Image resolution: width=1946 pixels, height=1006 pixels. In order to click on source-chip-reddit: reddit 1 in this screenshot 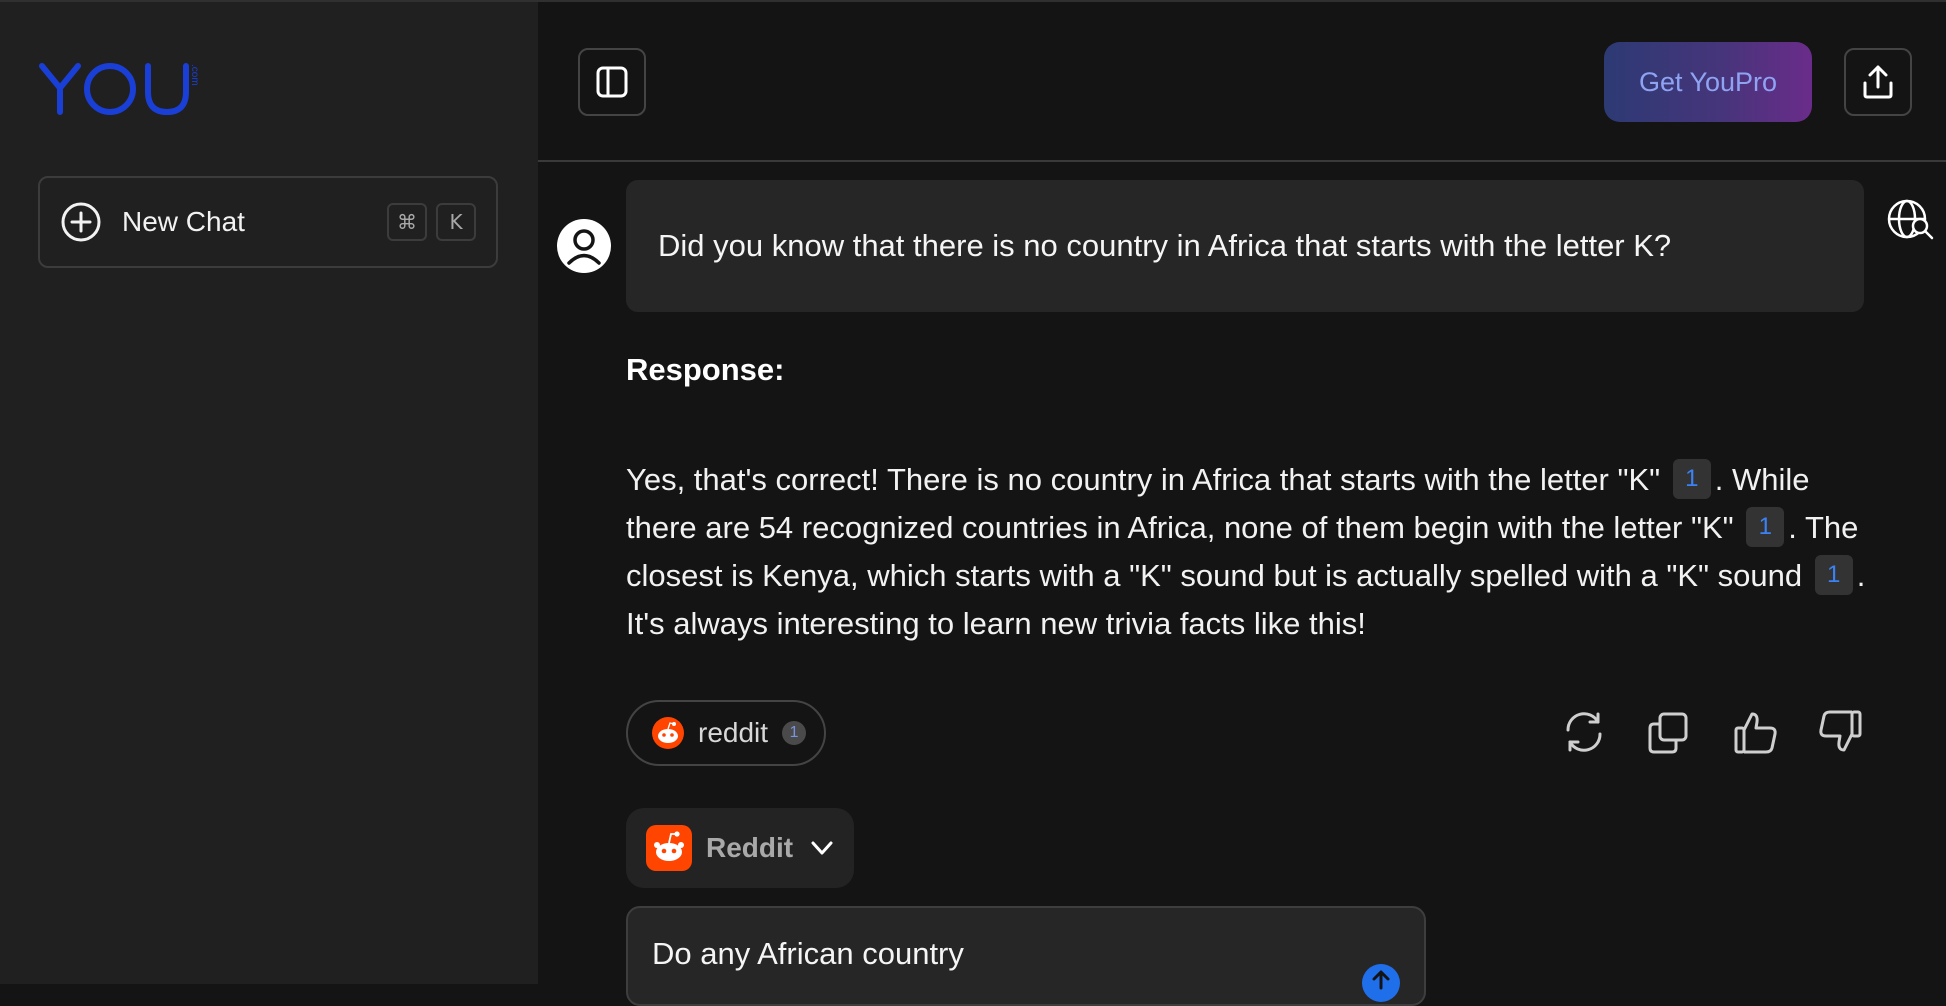, I will do `click(726, 733)`.